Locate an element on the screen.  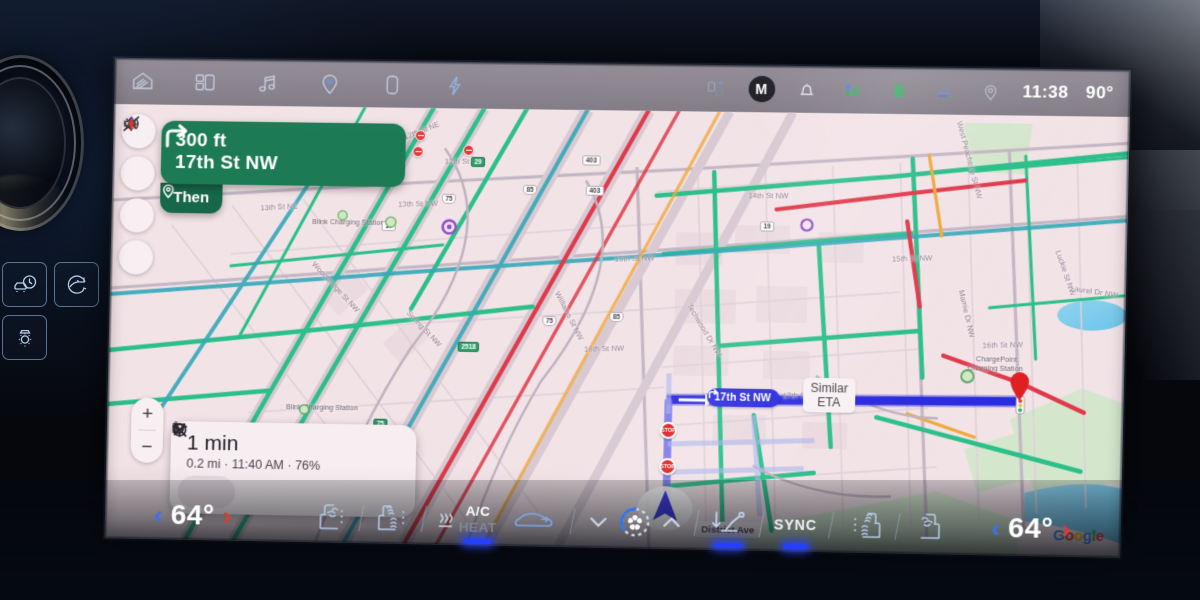
eta-time-remaining: 1 min is located at coordinates (212, 443).